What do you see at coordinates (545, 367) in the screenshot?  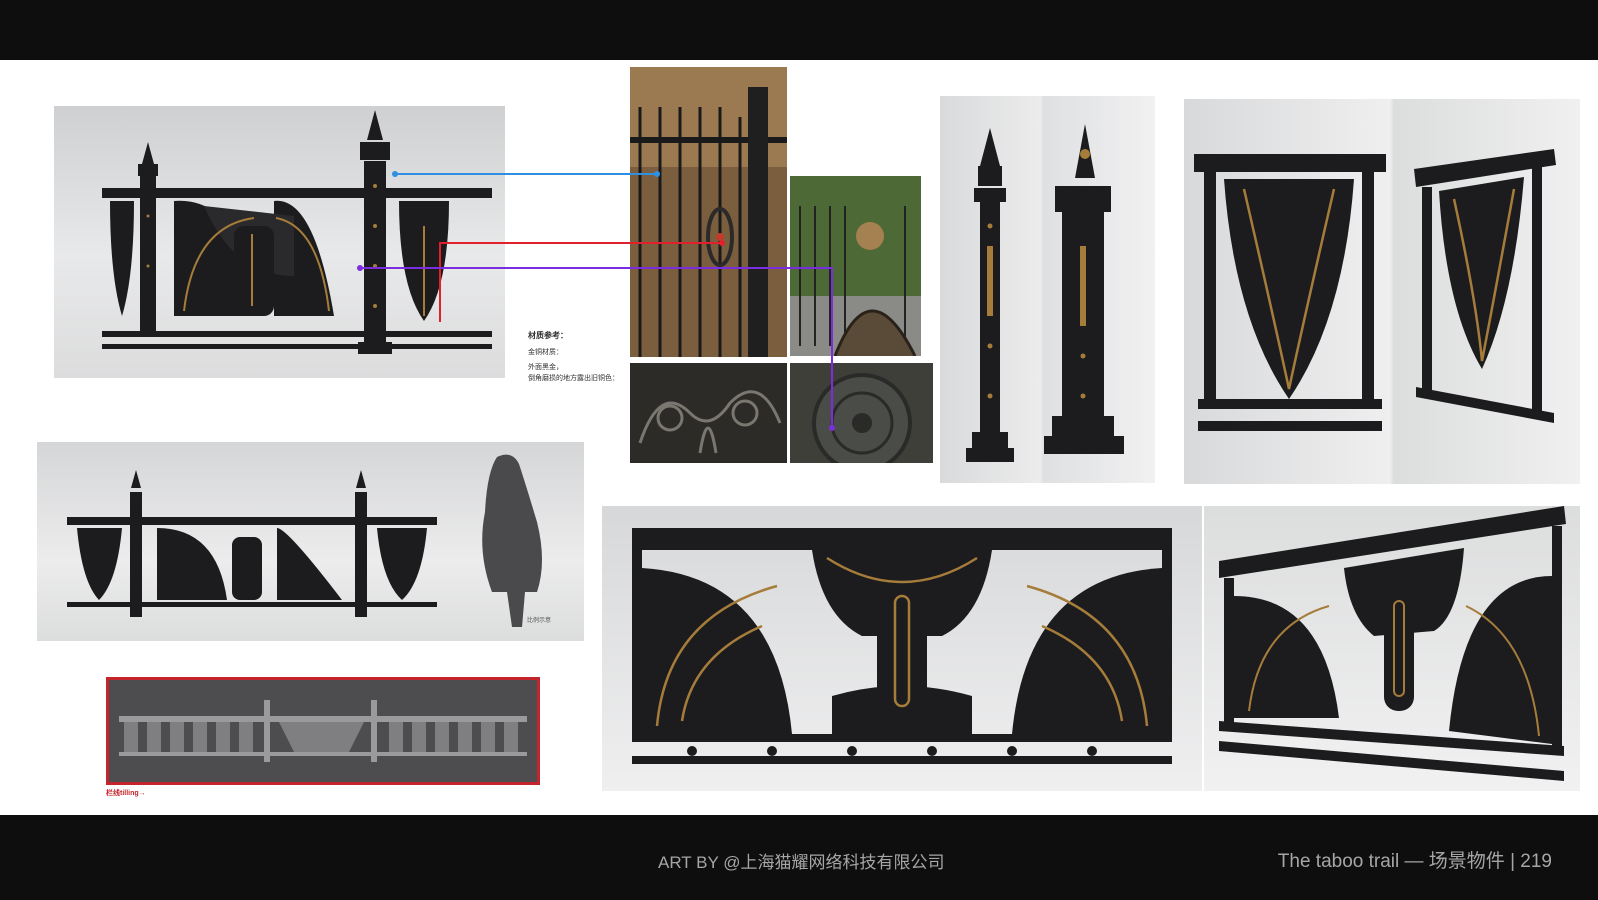 I see `material-notes-line2: 外面黑金，` at bounding box center [545, 367].